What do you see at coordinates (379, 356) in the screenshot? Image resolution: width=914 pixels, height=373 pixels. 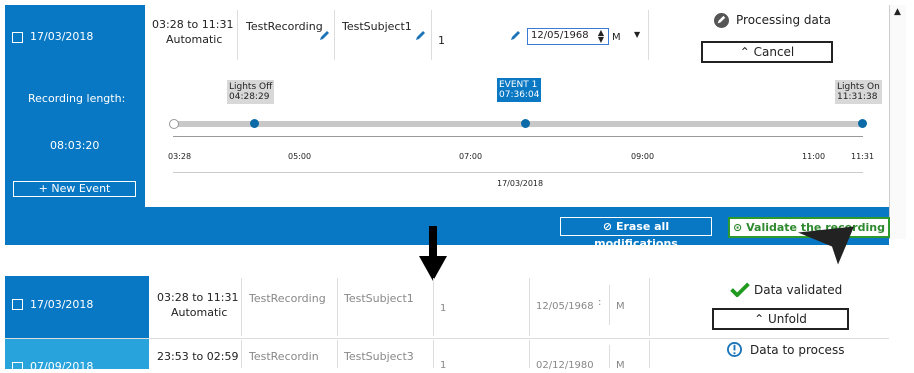 I see `subject-name: TestSubject3` at bounding box center [379, 356].